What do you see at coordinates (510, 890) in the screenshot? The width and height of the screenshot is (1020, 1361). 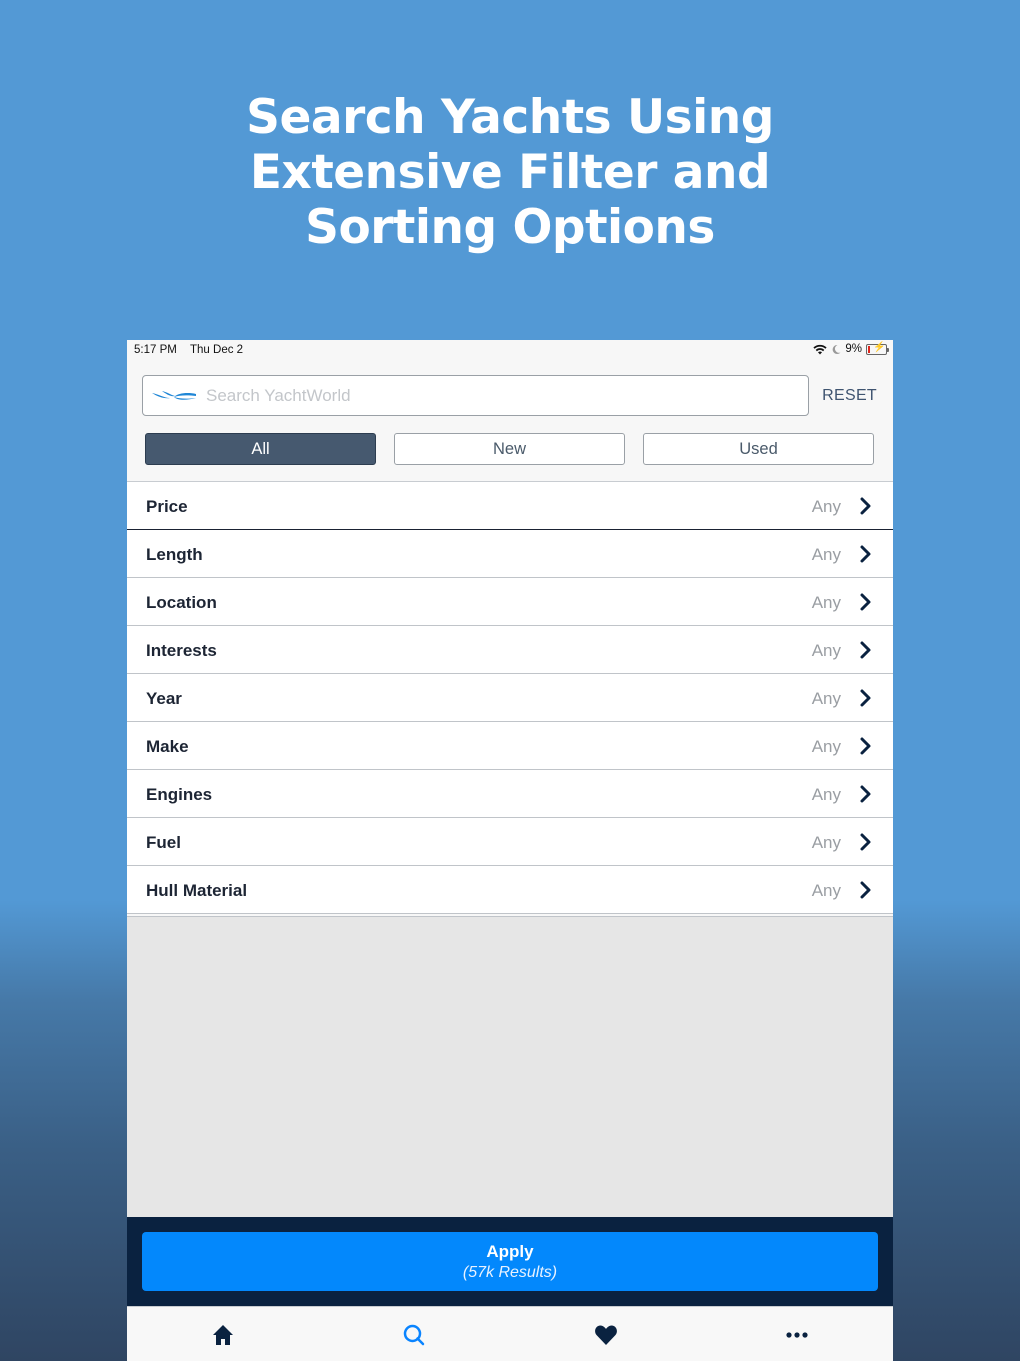 I see `filter-row-hull-material: Hull Material Any` at bounding box center [510, 890].